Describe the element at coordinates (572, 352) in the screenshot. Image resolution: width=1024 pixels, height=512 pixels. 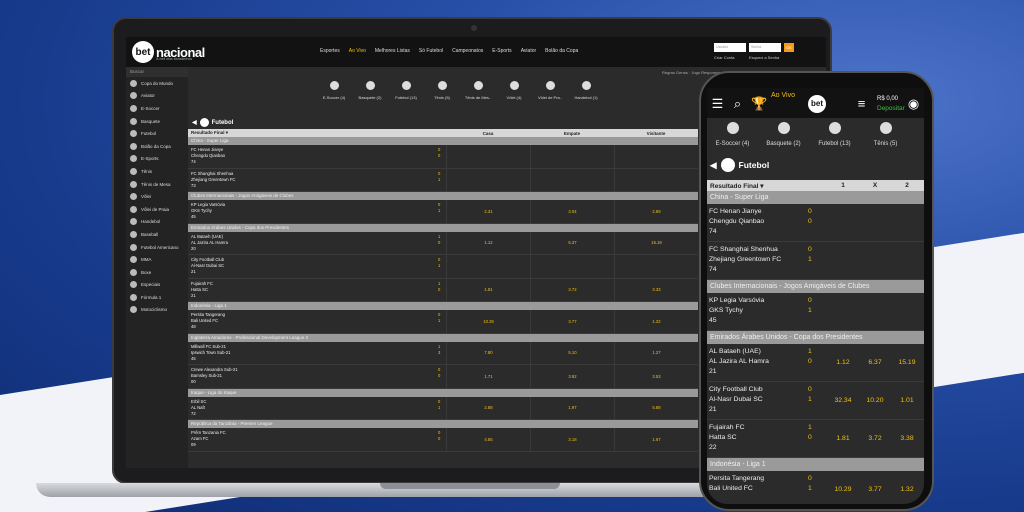
I see `odd-cell: 5.10` at that location.